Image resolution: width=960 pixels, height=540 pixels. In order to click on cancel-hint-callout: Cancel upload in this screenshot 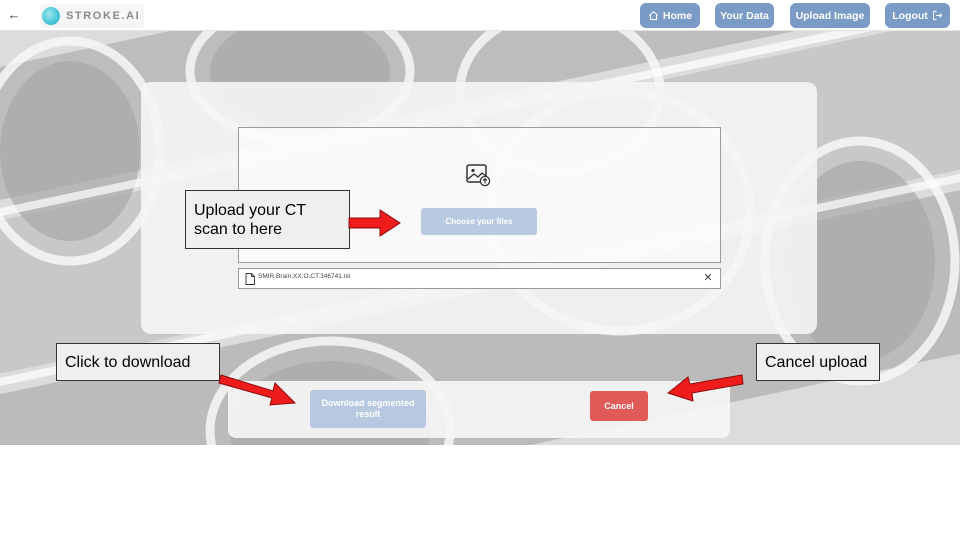, I will do `click(818, 362)`.